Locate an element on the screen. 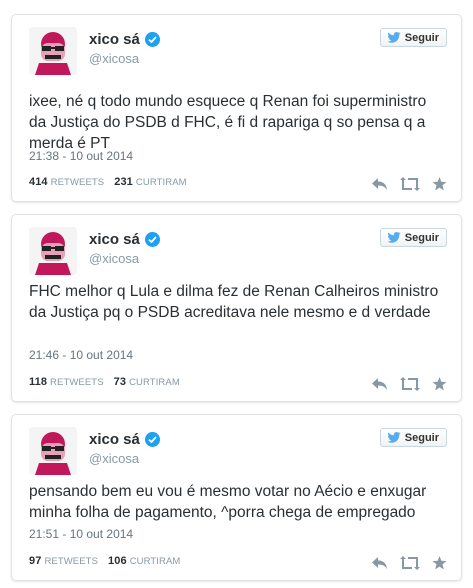 The width and height of the screenshot is (473, 588). retweet-count: 414 is located at coordinates (38, 182).